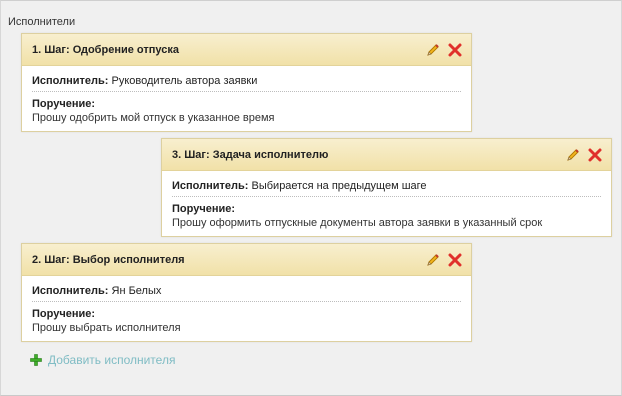 The width and height of the screenshot is (622, 396). I want to click on step-header: 1. Шаг: Одобрение отпуска, so click(246, 50).